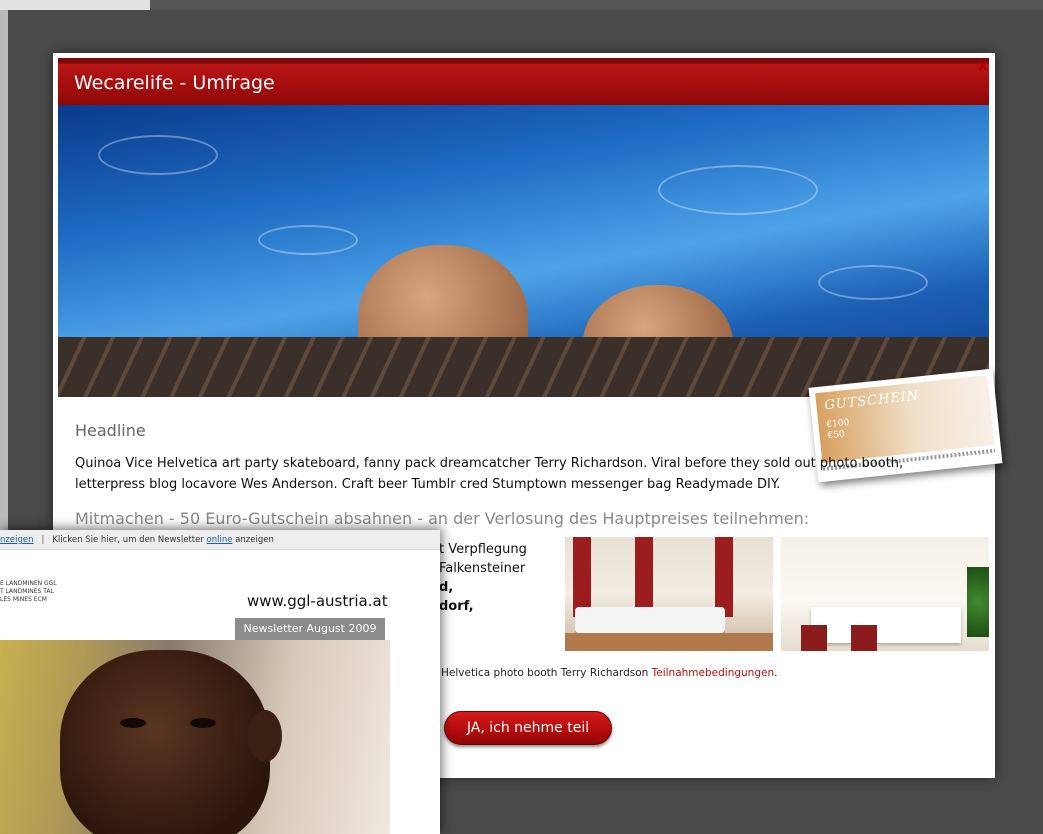 Image resolution: width=1043 pixels, height=834 pixels. Describe the element at coordinates (528, 728) in the screenshot. I see `participate-button: JA, ich nehme teil` at that location.